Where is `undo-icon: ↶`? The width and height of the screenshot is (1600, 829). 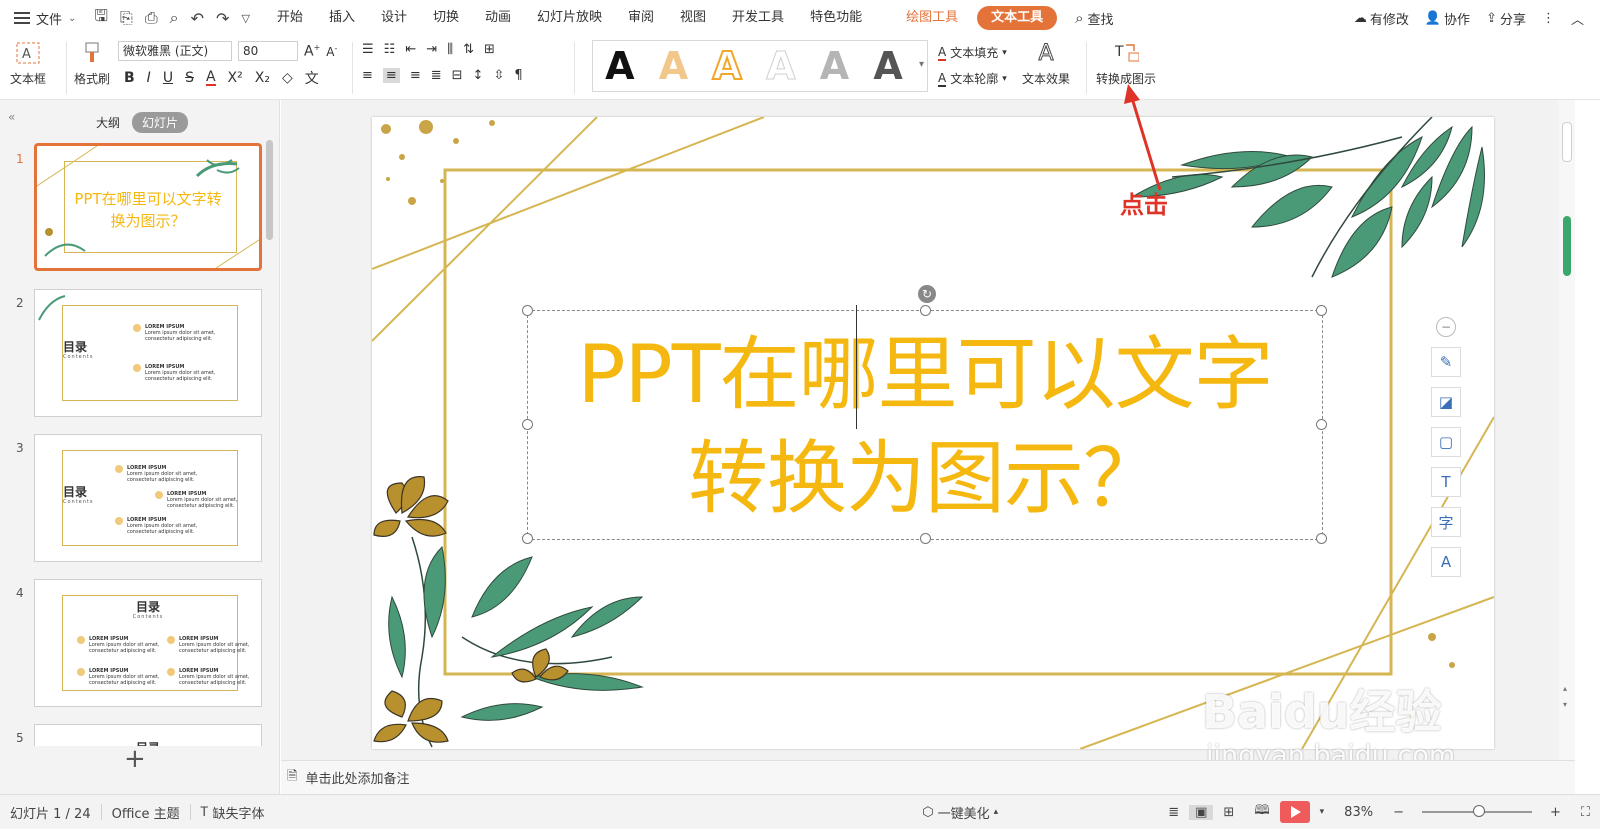 undo-icon: ↶ is located at coordinates (197, 18).